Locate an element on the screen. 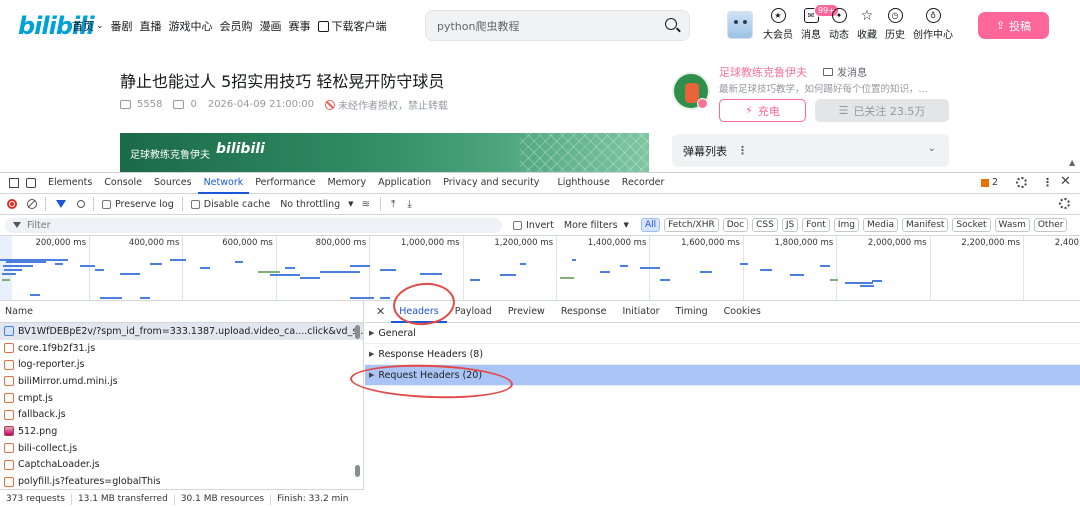 The width and height of the screenshot is (1080, 507). search-input is located at coordinates (547, 25).